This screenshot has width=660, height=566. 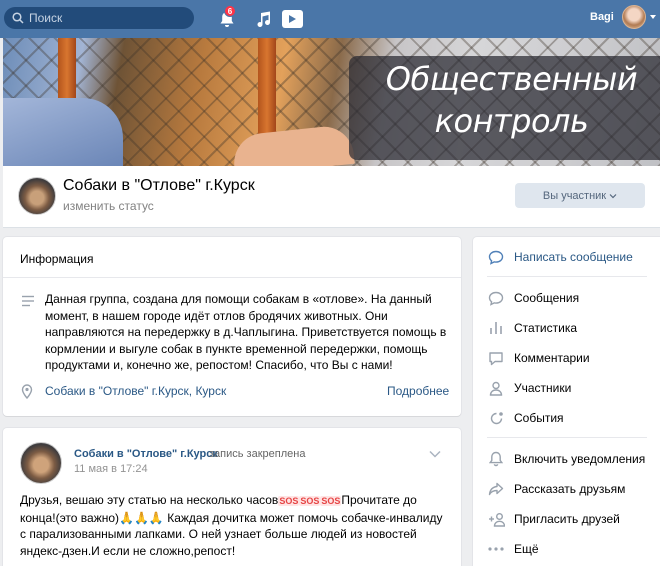 I want to click on member-button-label: Вы участник, so click(x=574, y=195).